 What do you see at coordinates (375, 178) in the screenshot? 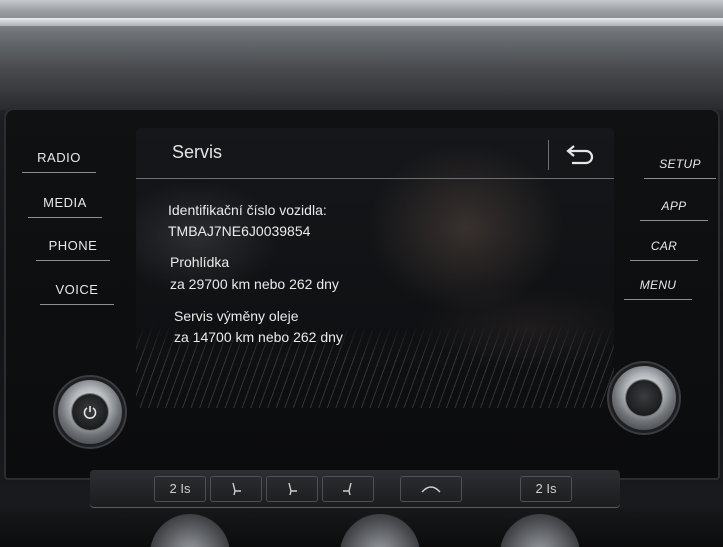
I see `header-divider` at bounding box center [375, 178].